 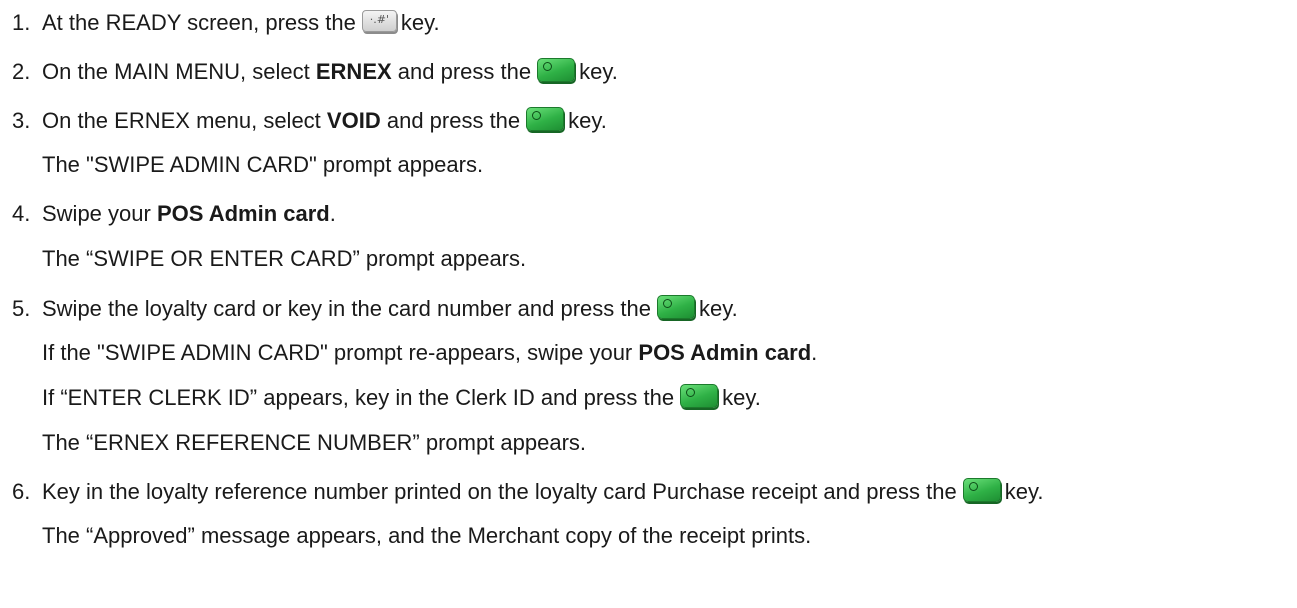 What do you see at coordinates (379, 21) in the screenshot?
I see `hash-key-icon: ·.#'` at bounding box center [379, 21].